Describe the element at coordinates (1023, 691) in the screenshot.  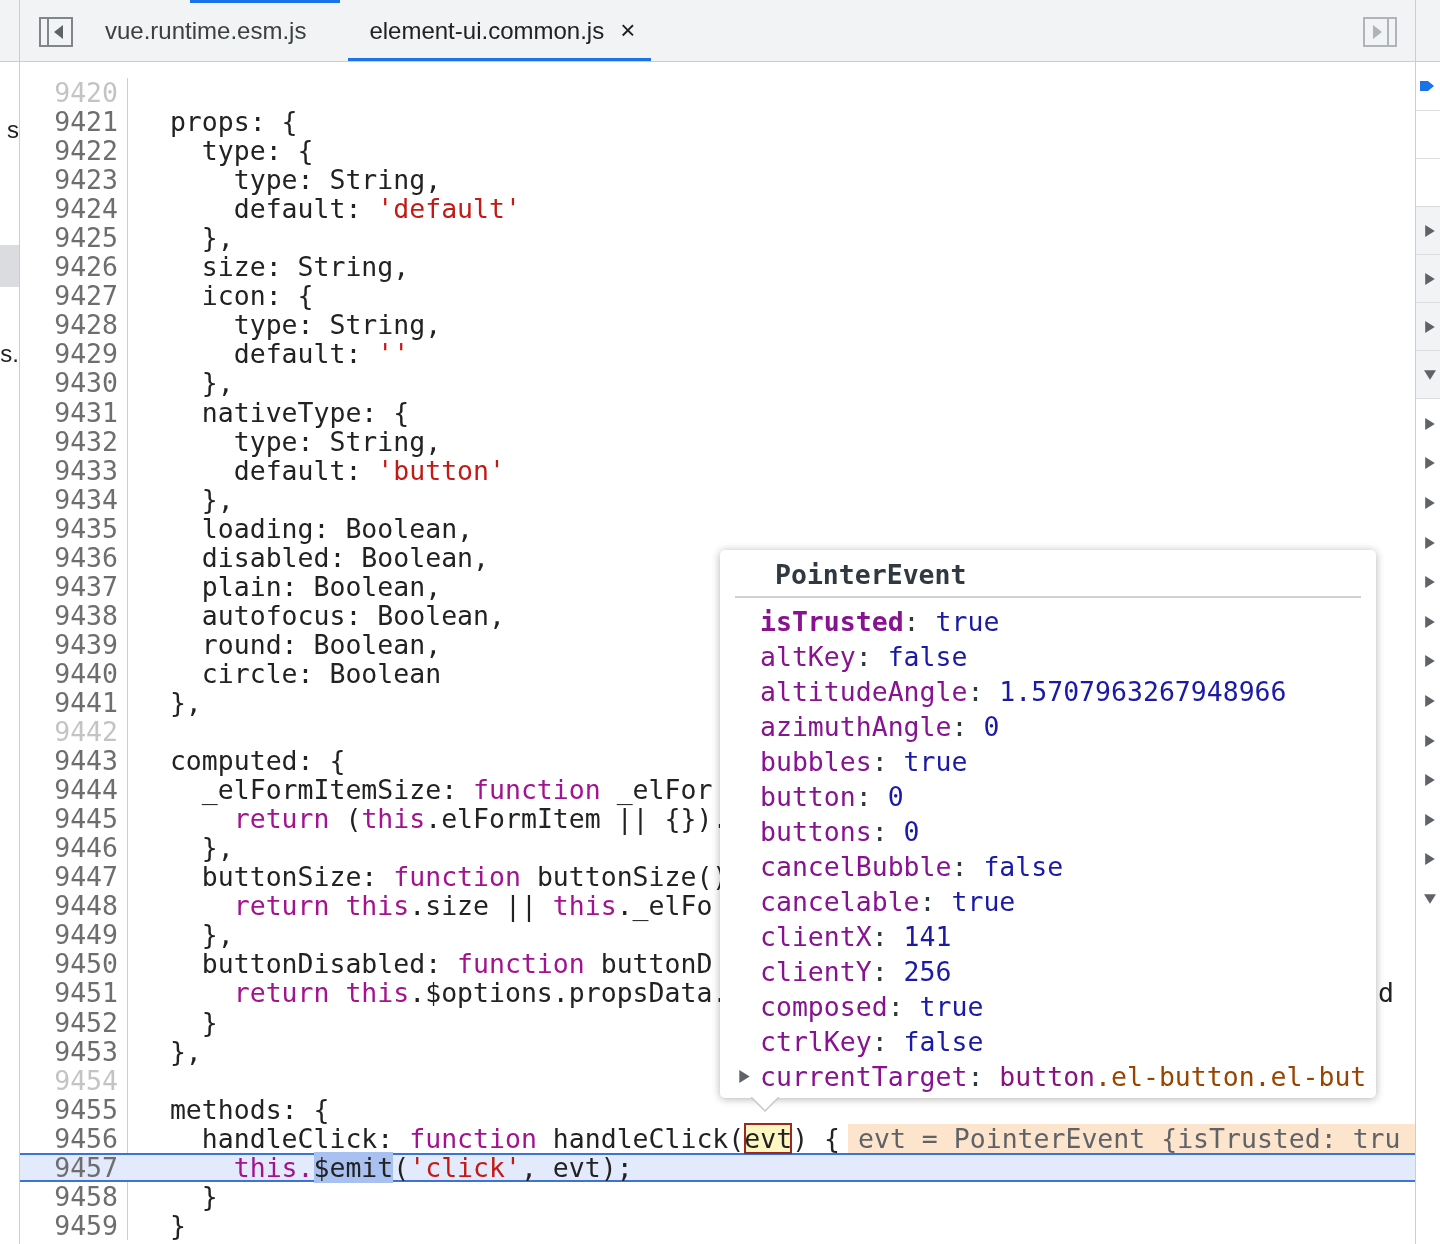
I see `property-entry: altitudeAngle: 1.5707963267948966` at that location.